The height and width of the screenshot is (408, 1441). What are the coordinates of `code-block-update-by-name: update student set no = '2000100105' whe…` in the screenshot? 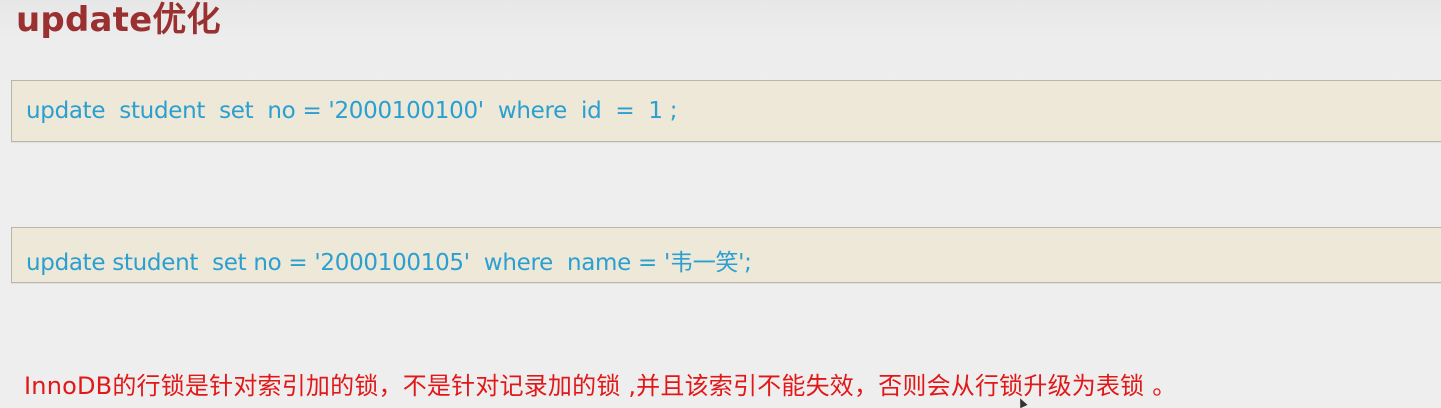 It's located at (726, 255).